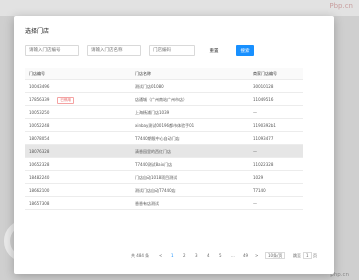 This screenshot has width=359, height=280. What do you see at coordinates (79, 203) in the screenshot?
I see `store-code-cell: 18657308` at bounding box center [79, 203].